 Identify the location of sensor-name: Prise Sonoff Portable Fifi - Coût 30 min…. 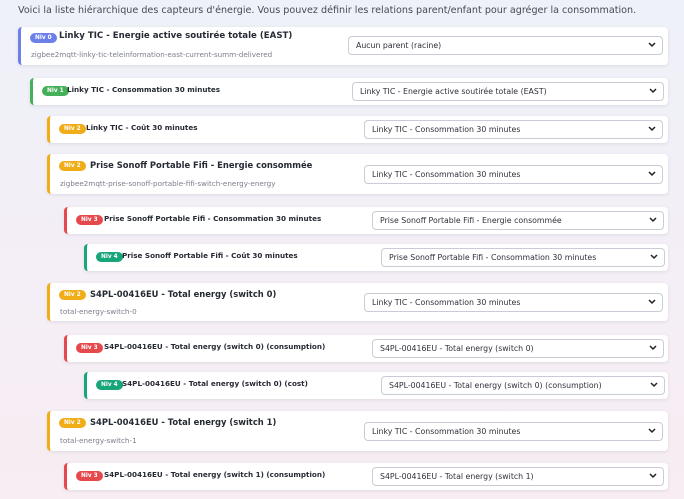
(210, 255).